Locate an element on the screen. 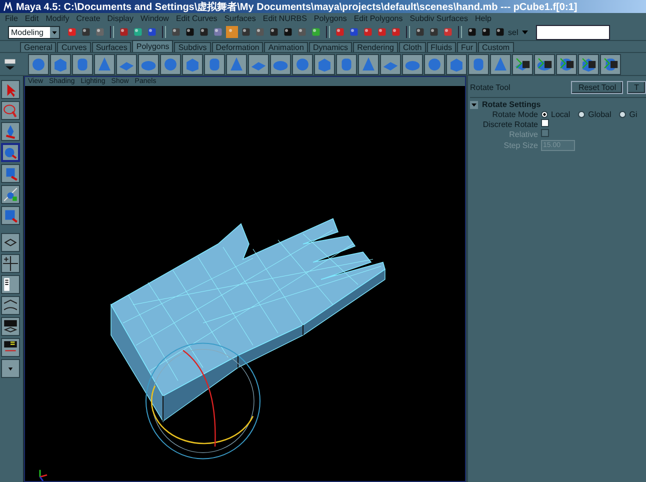 The image size is (646, 482). shelf-tab: Fur is located at coordinates (467, 47).